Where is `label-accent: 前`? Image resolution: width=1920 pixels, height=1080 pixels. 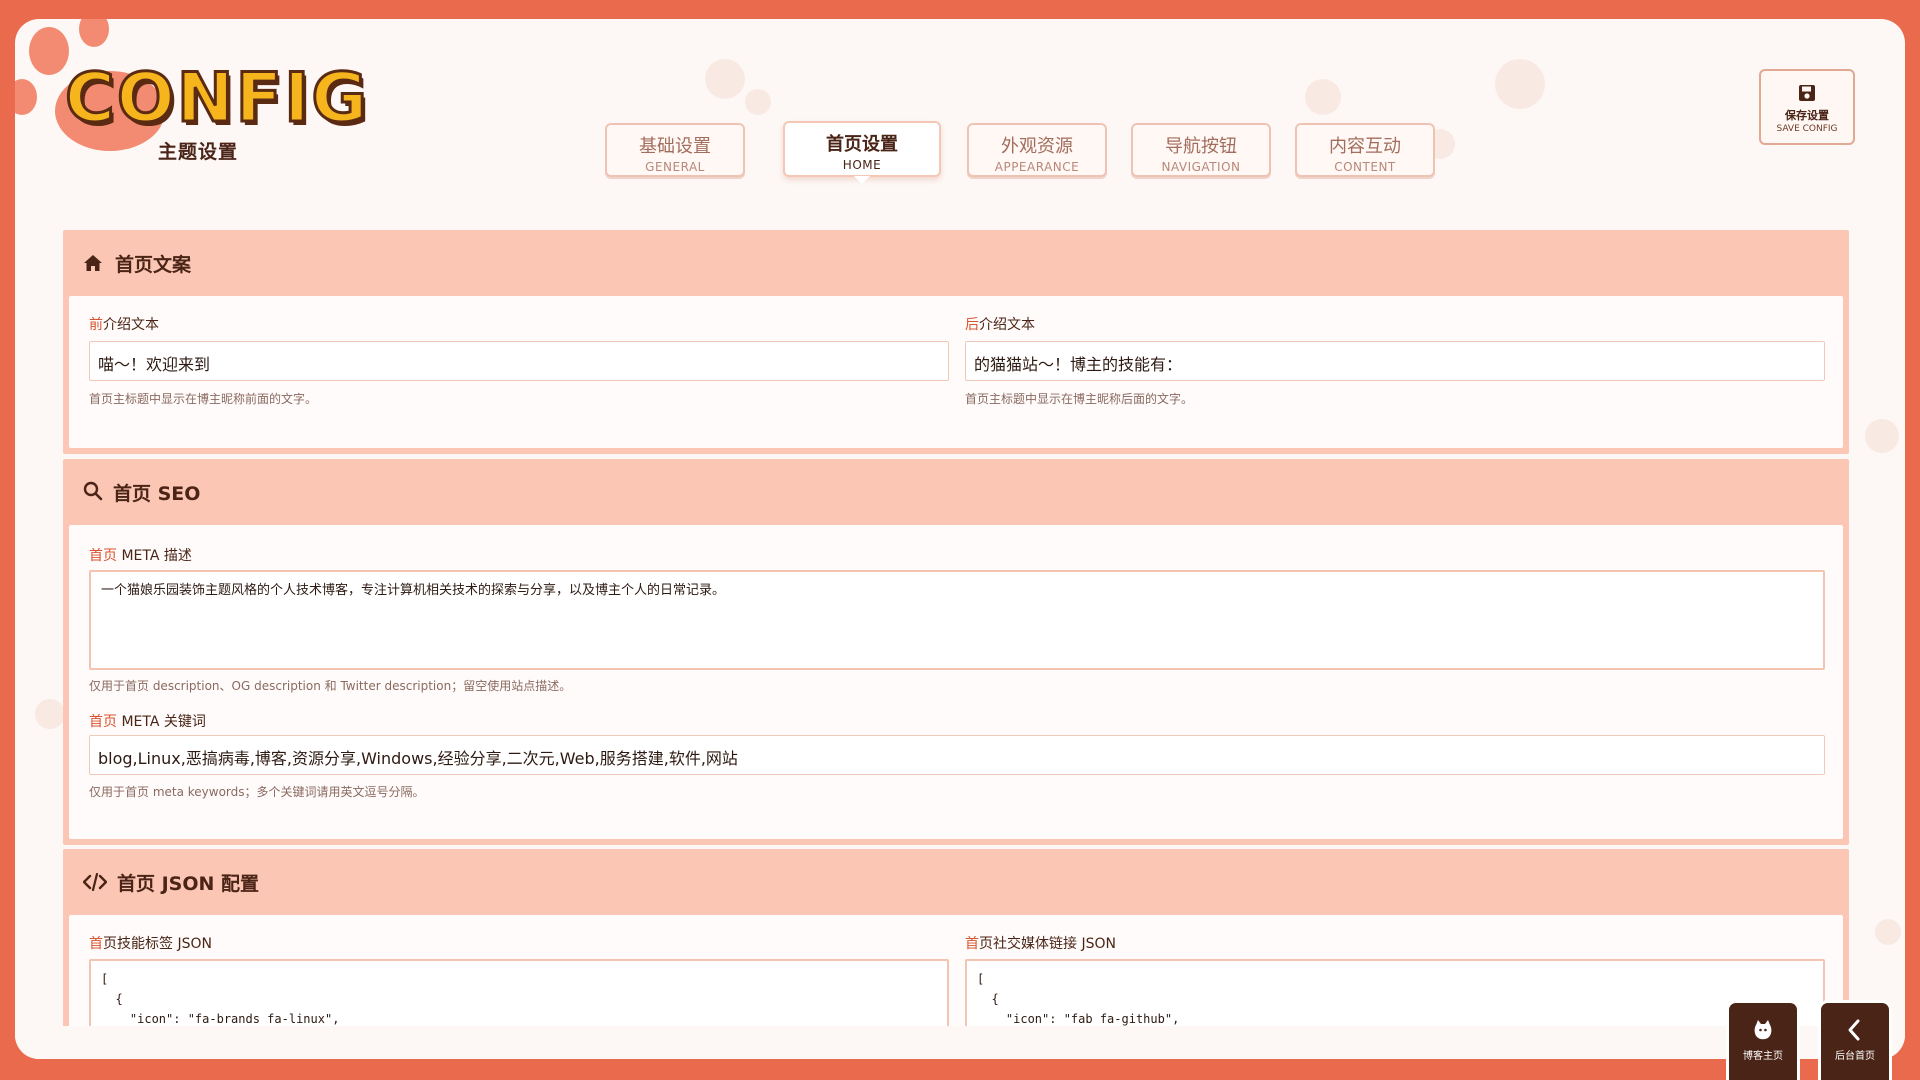
label-accent: 前 is located at coordinates (96, 325).